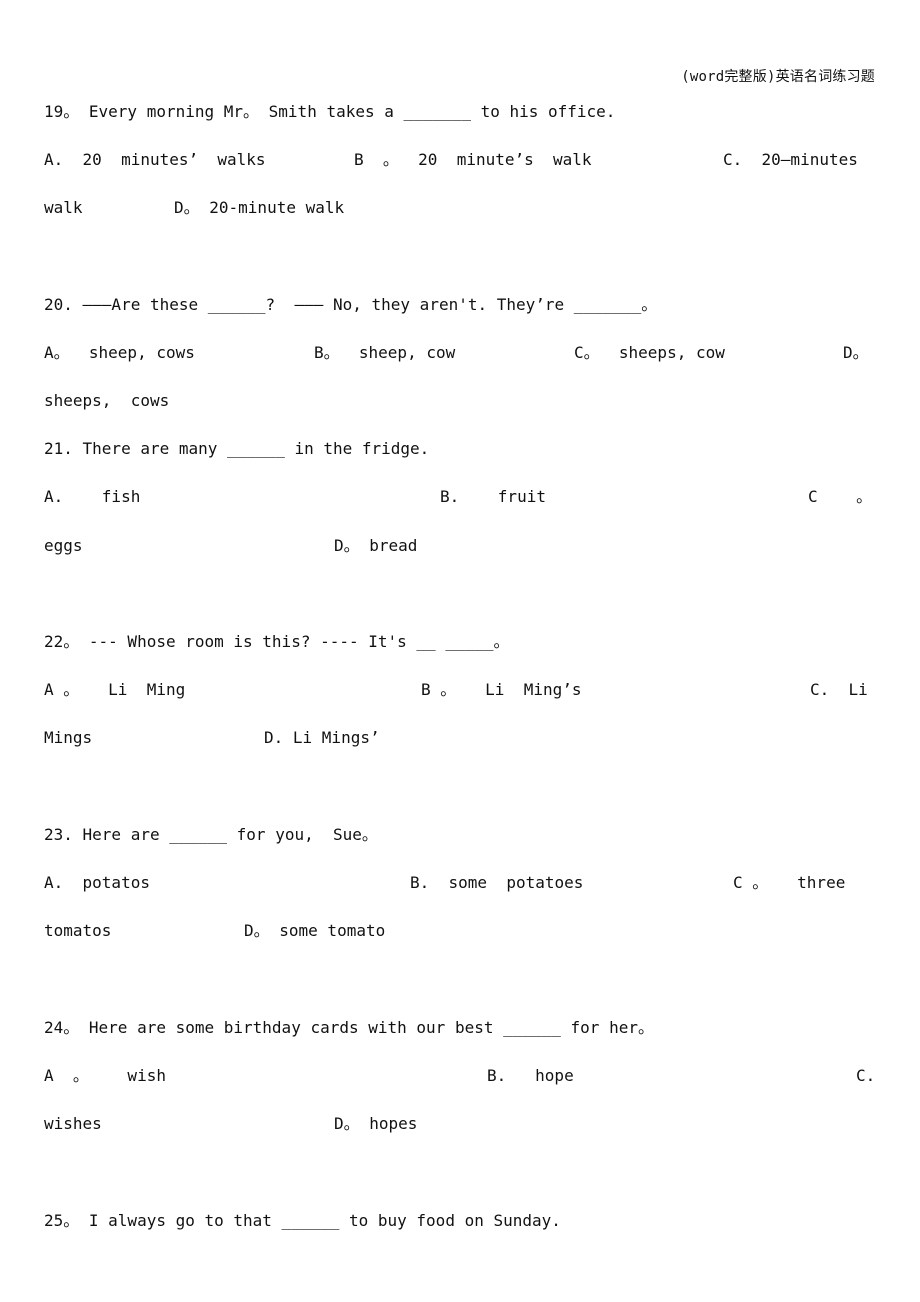 The width and height of the screenshot is (920, 1302). Describe the element at coordinates (460, 738) in the screenshot. I see `question-22-options-row-2: Mings D. Li Mings’` at that location.